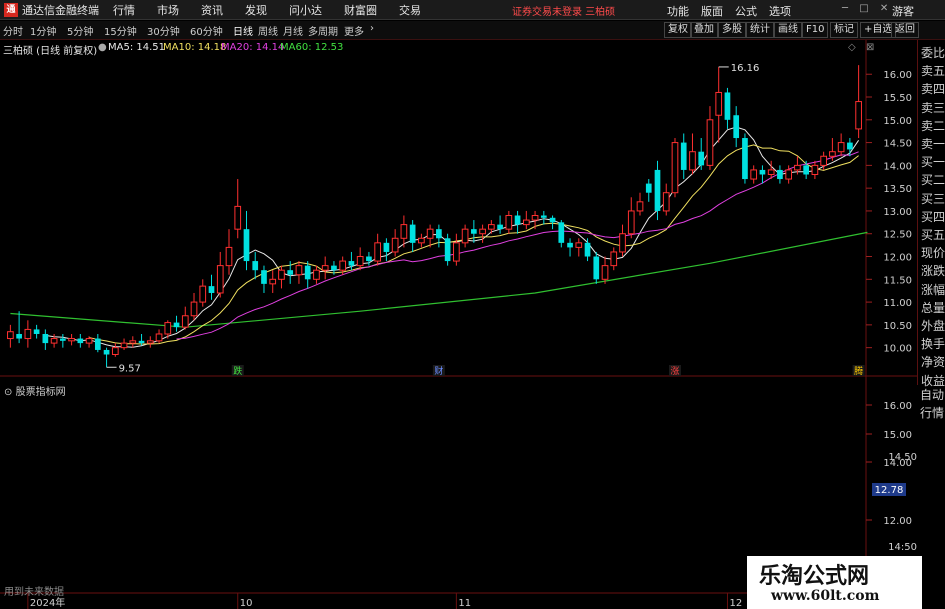  Describe the element at coordinates (438, 371) in the screenshot. I see `event-marker: 财` at that location.